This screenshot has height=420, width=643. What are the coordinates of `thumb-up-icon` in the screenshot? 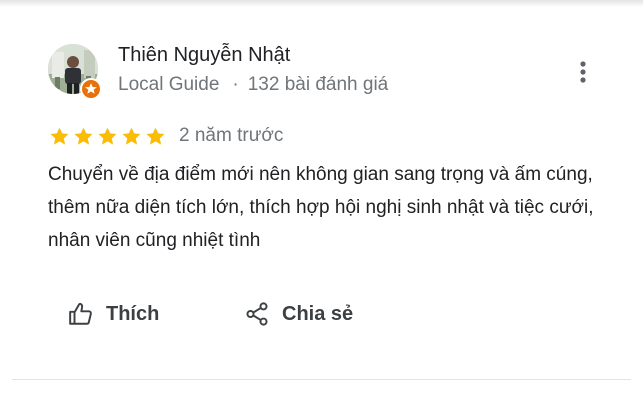 It's located at (80, 313).